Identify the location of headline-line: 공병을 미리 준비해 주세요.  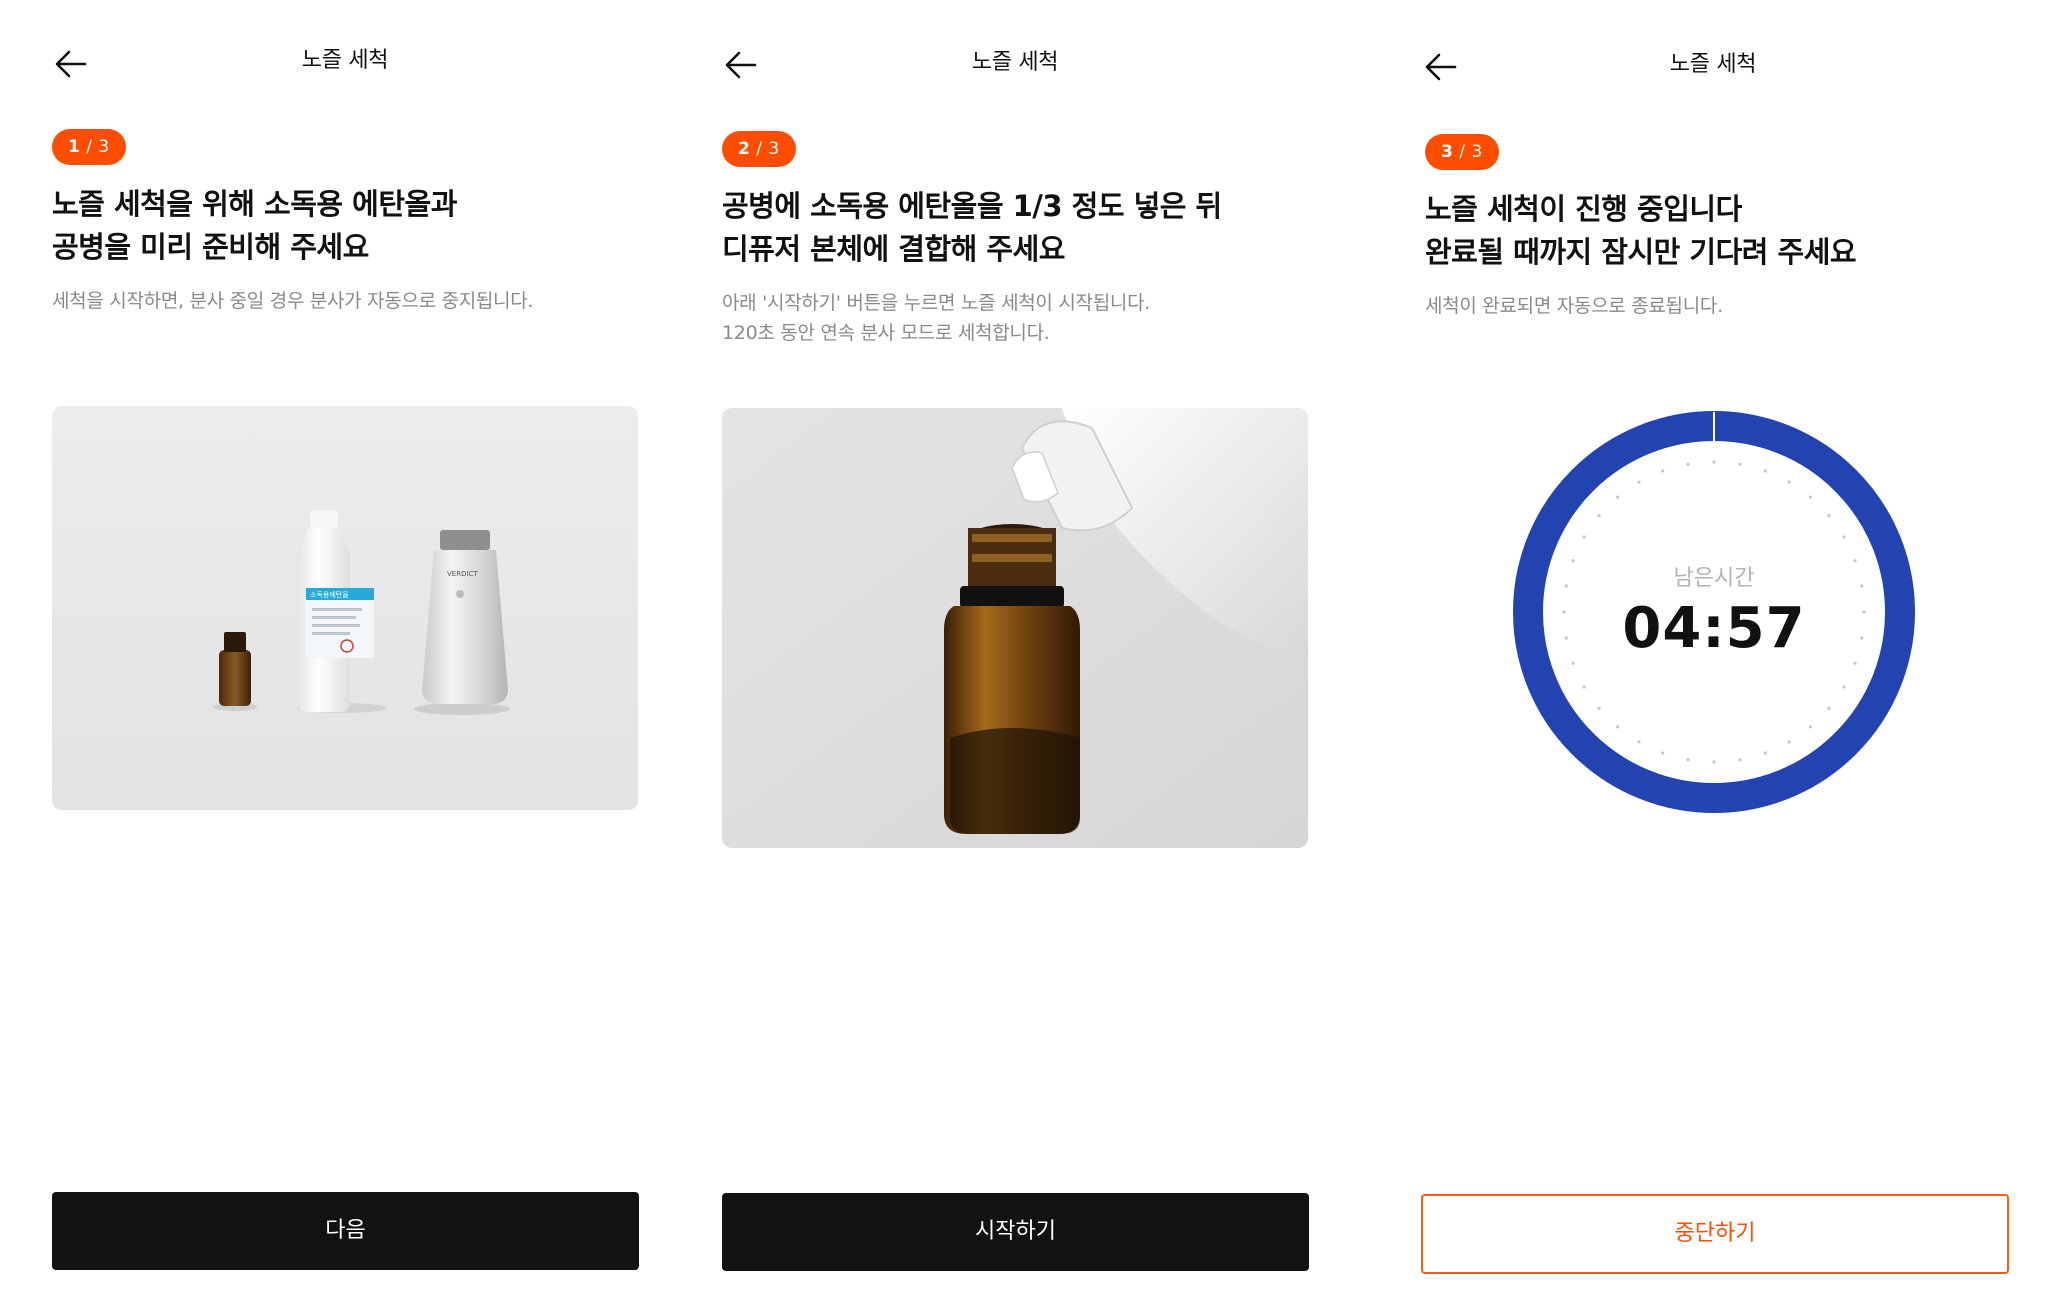
(210, 247).